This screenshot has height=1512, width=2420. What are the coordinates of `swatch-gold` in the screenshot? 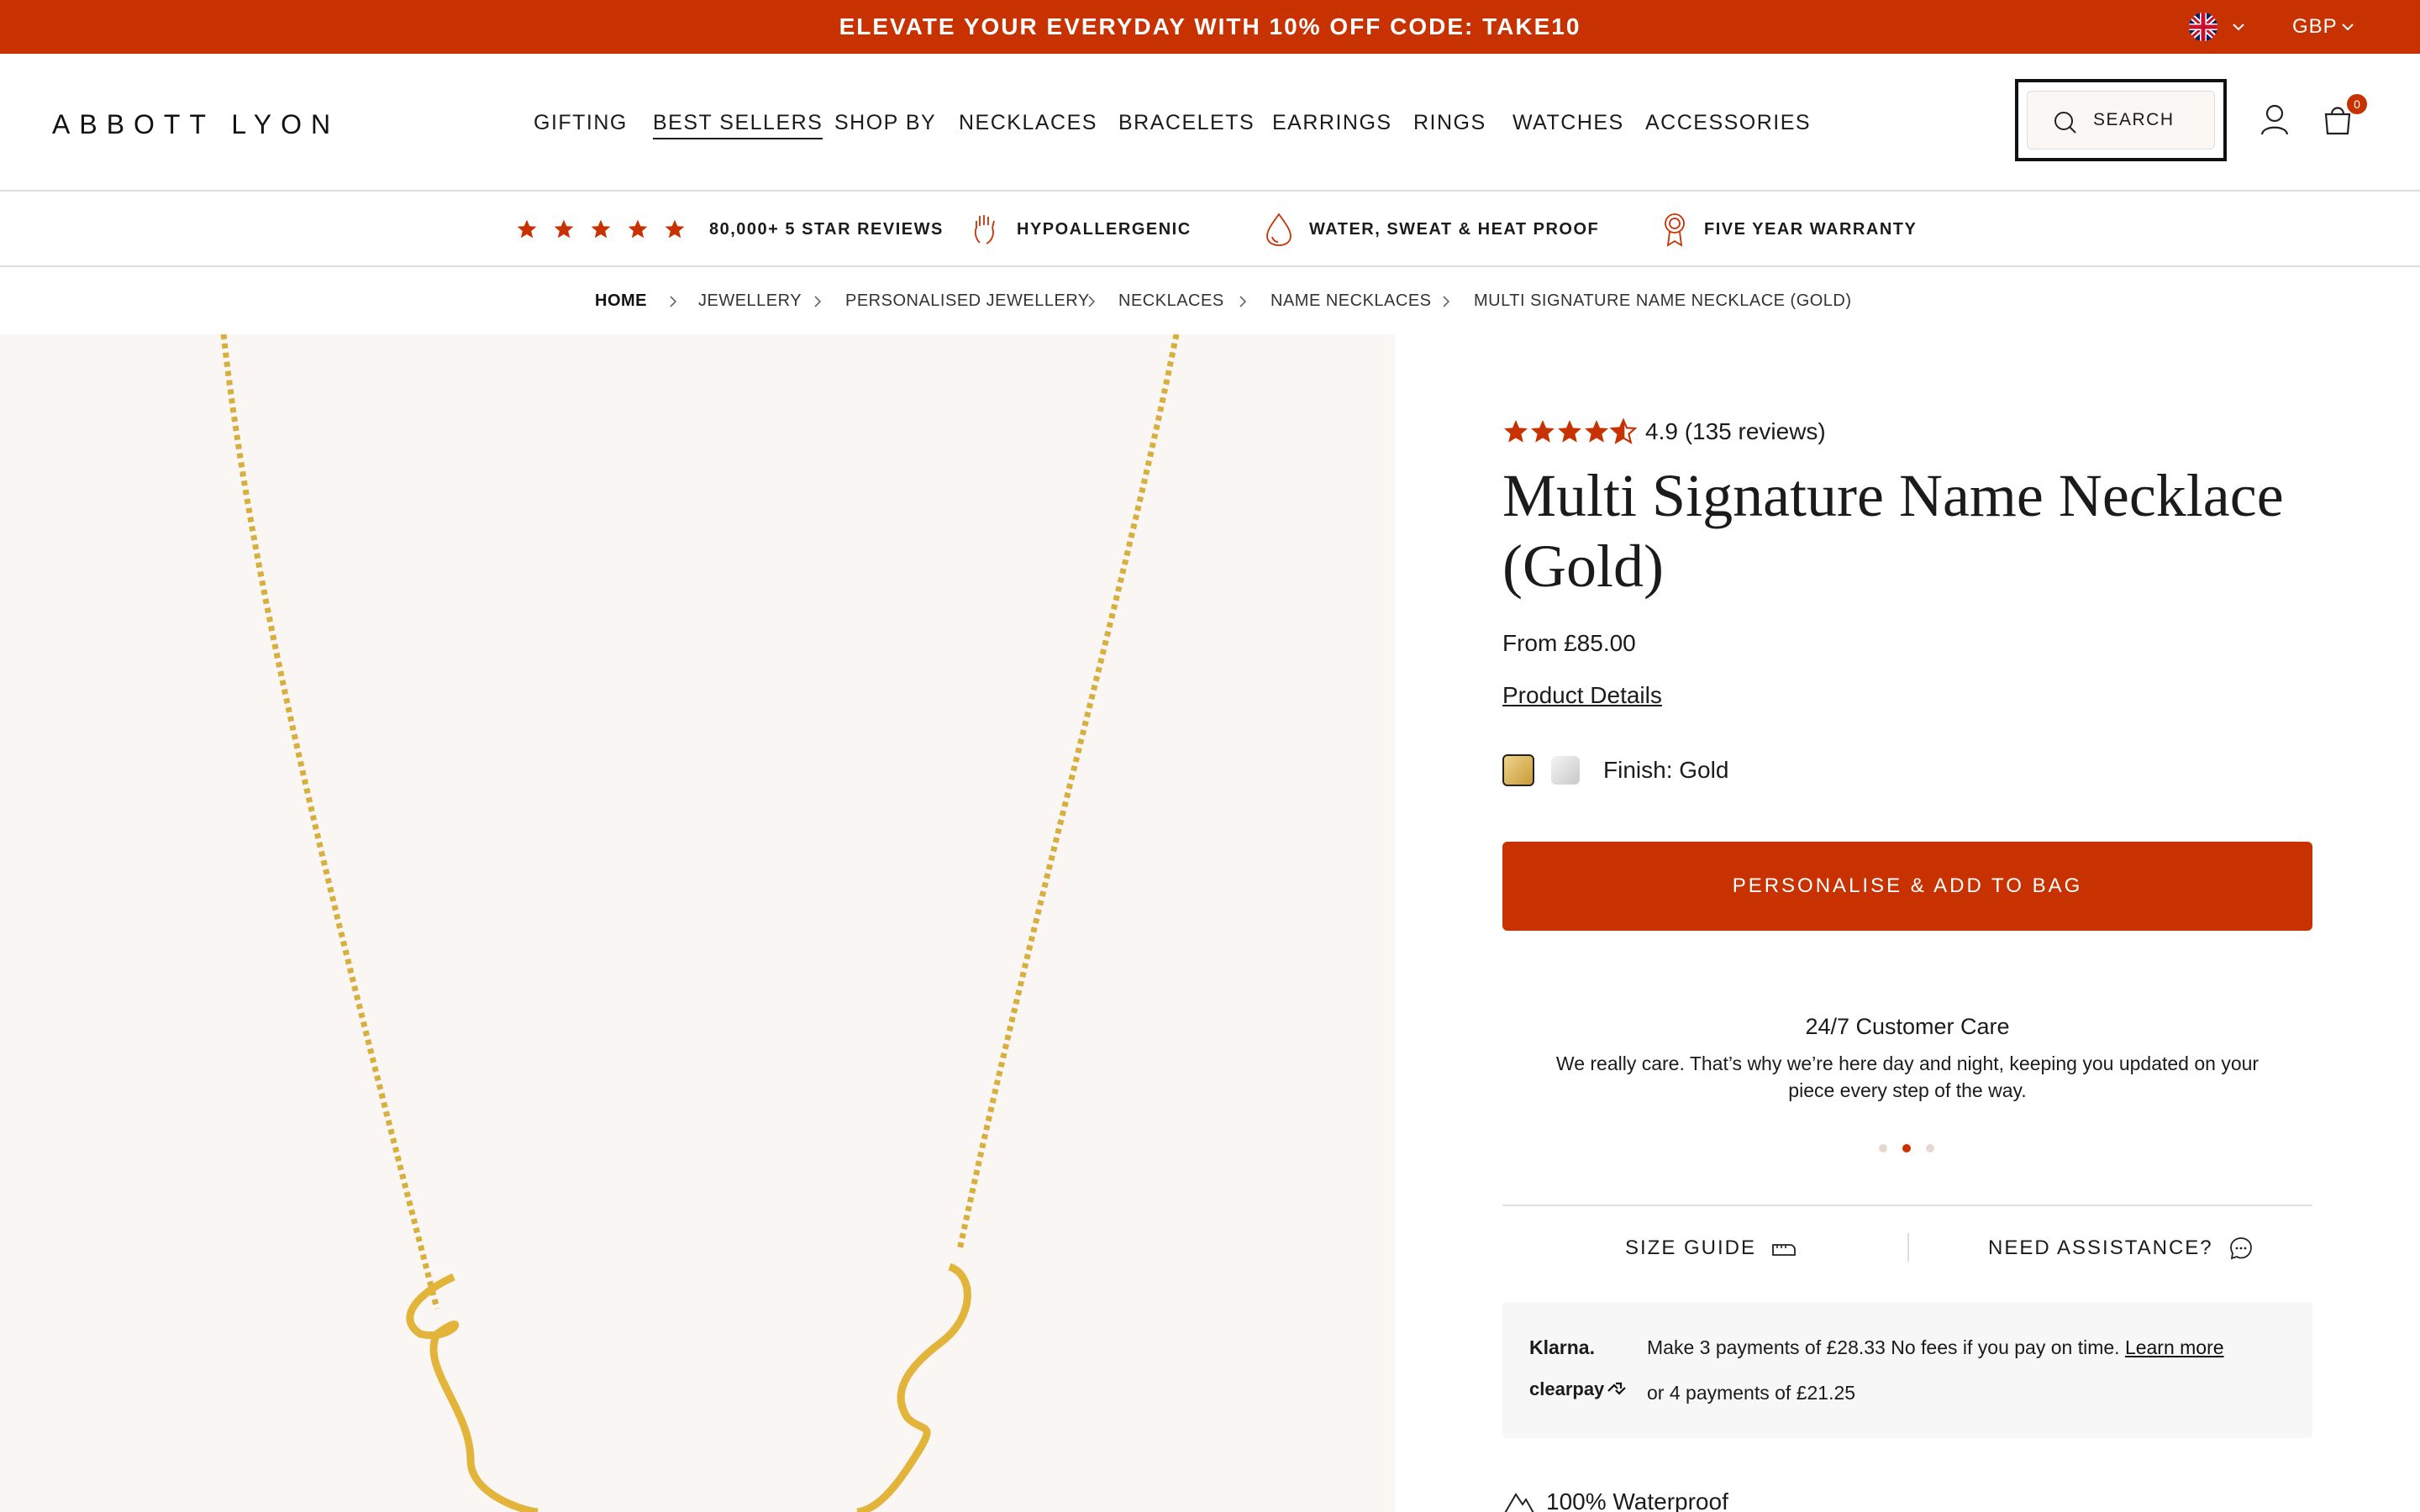 It's located at (1518, 770).